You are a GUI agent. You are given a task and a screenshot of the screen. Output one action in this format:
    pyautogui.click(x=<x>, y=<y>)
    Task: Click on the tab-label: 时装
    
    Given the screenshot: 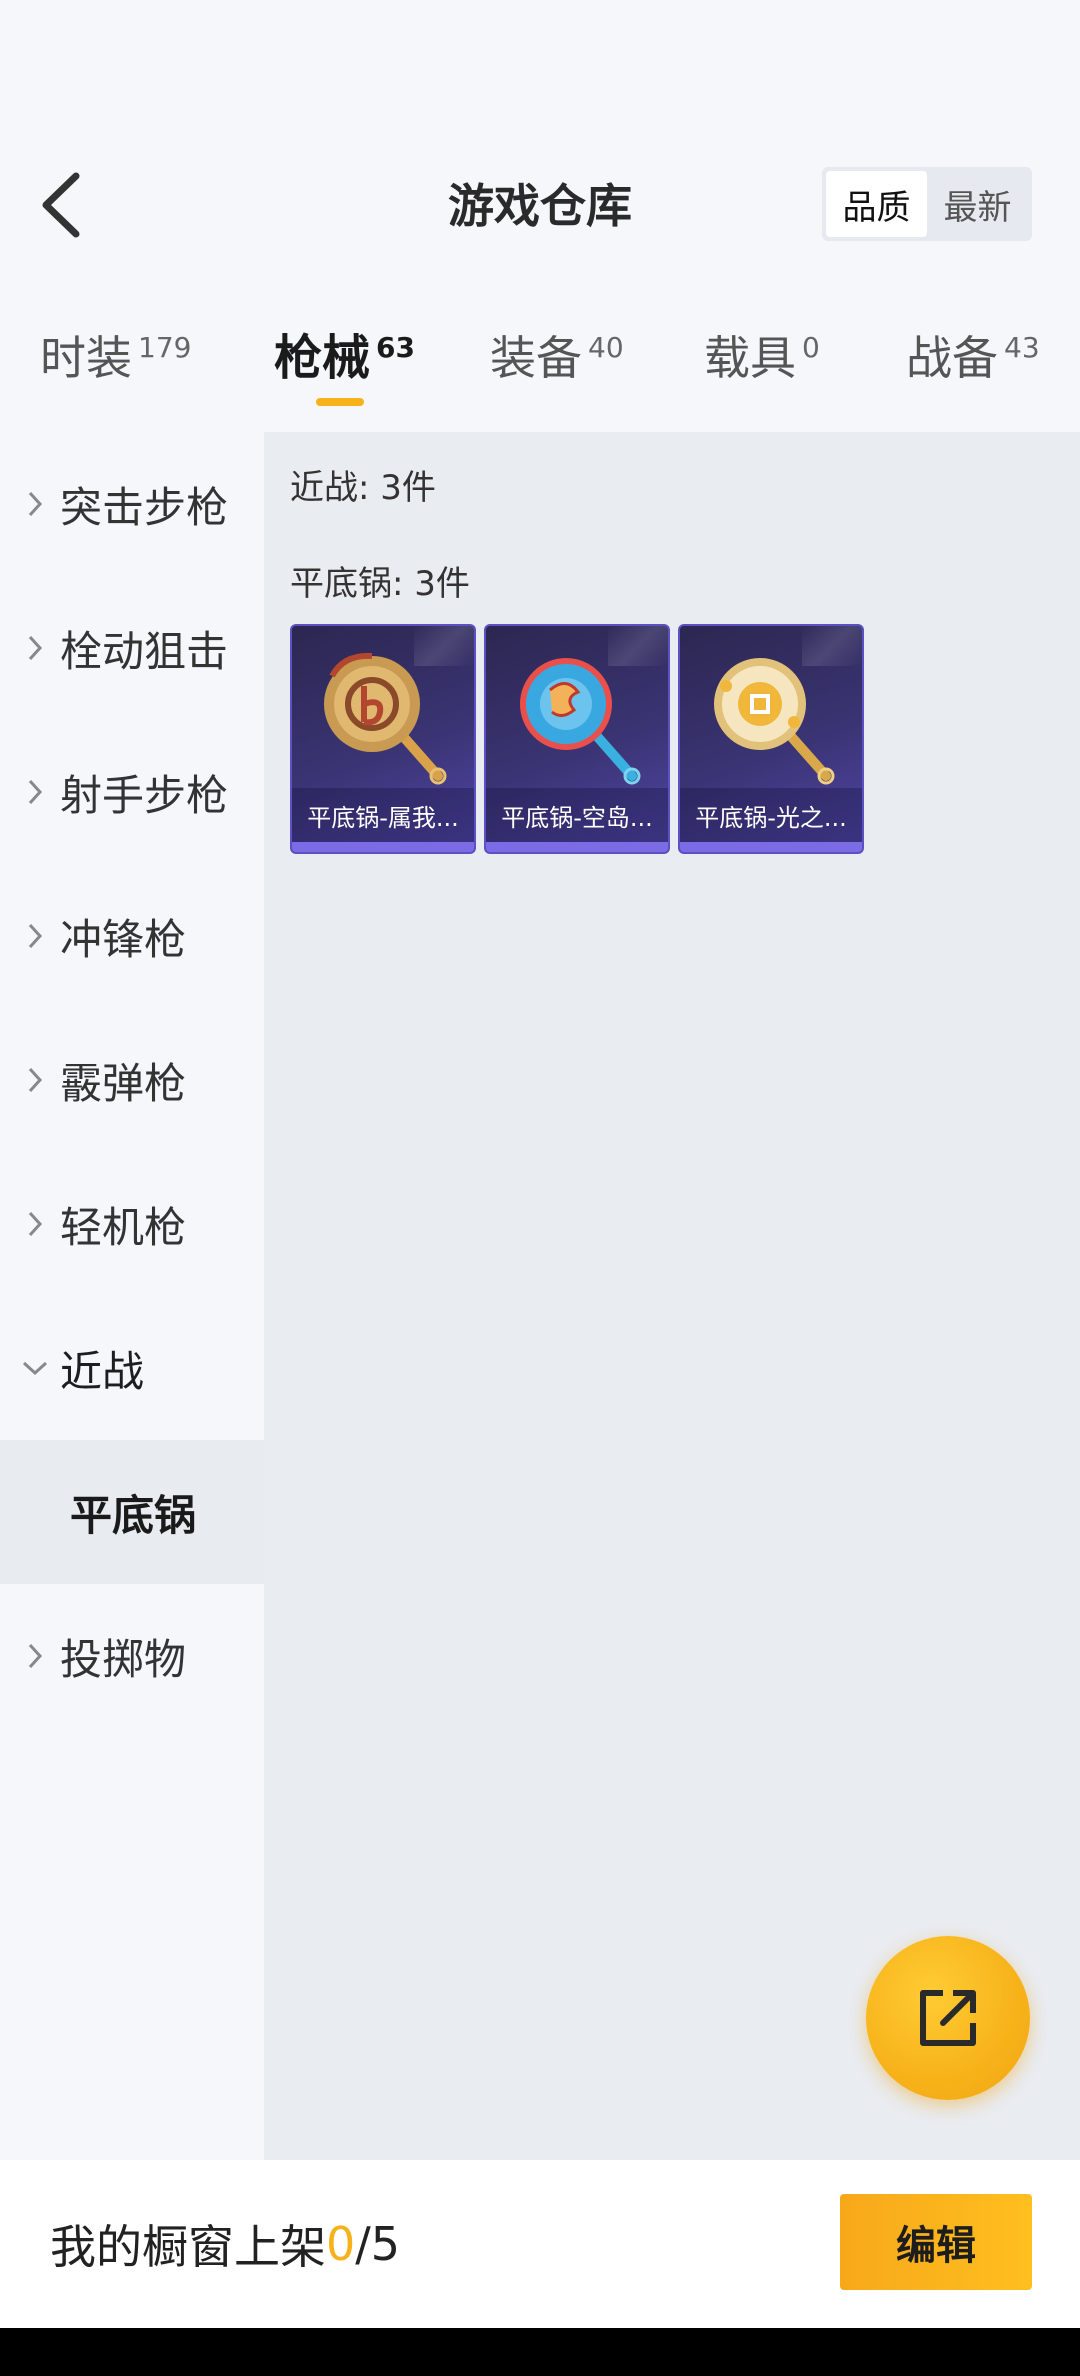 What is the action you would take?
    pyautogui.click(x=86, y=358)
    